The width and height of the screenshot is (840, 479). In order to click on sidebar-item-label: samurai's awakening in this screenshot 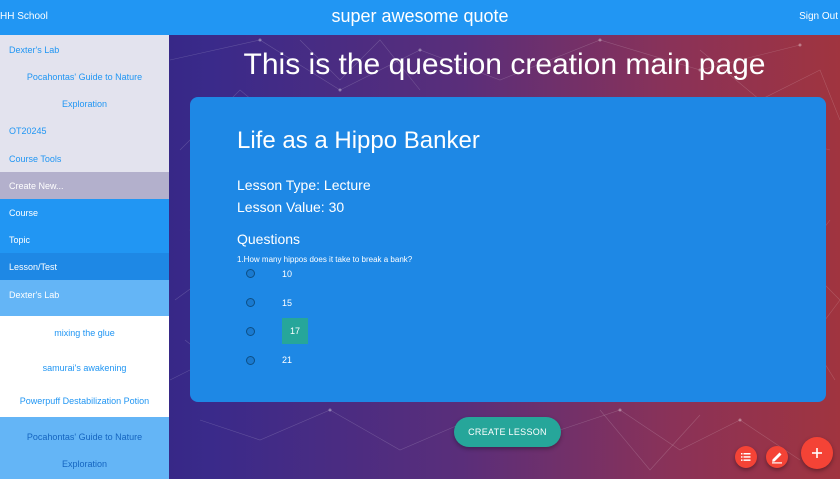, I will do `click(84, 368)`.